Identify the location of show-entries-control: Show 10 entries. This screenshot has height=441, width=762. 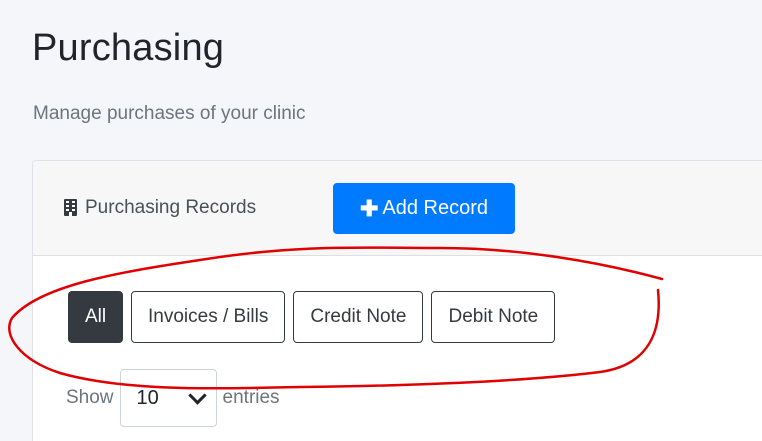
(173, 398).